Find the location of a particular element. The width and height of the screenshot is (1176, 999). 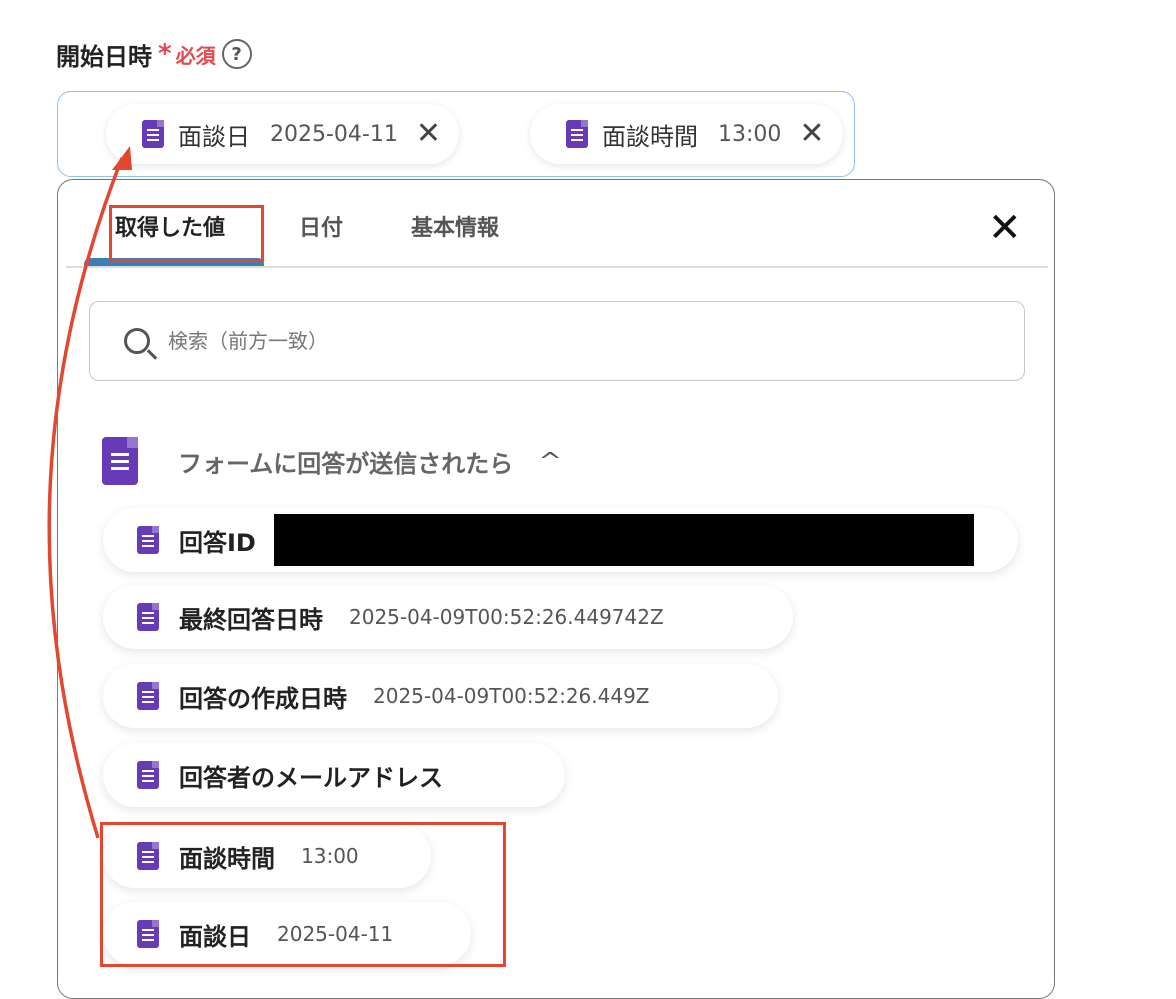

annotation-arrow is located at coordinates (89, 492).